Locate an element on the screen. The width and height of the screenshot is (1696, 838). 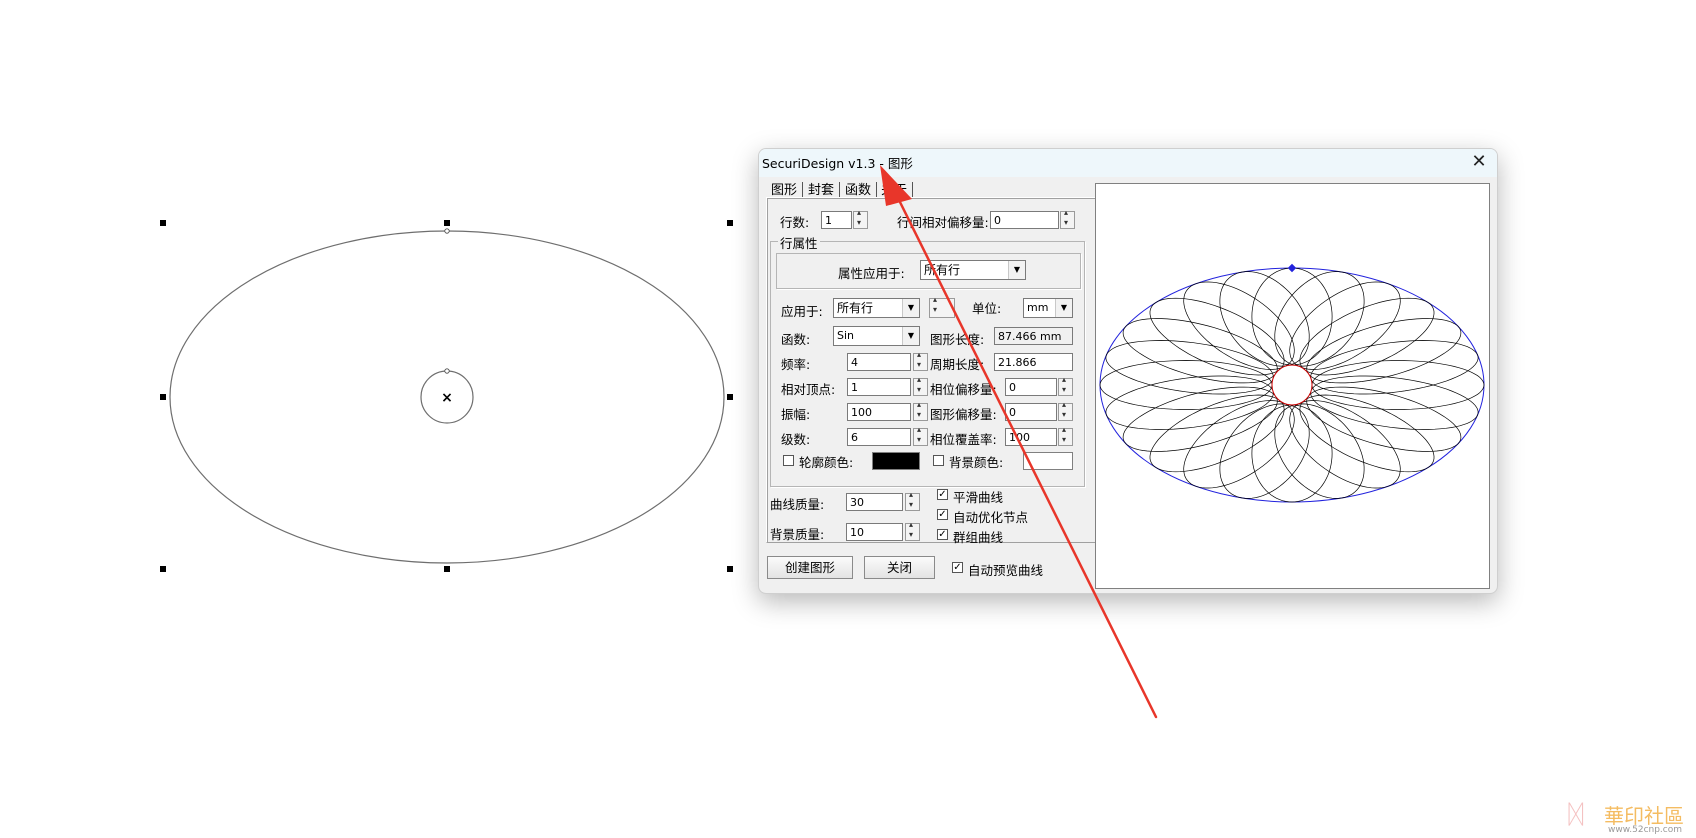
close-button: 关闭 is located at coordinates (899, 567).